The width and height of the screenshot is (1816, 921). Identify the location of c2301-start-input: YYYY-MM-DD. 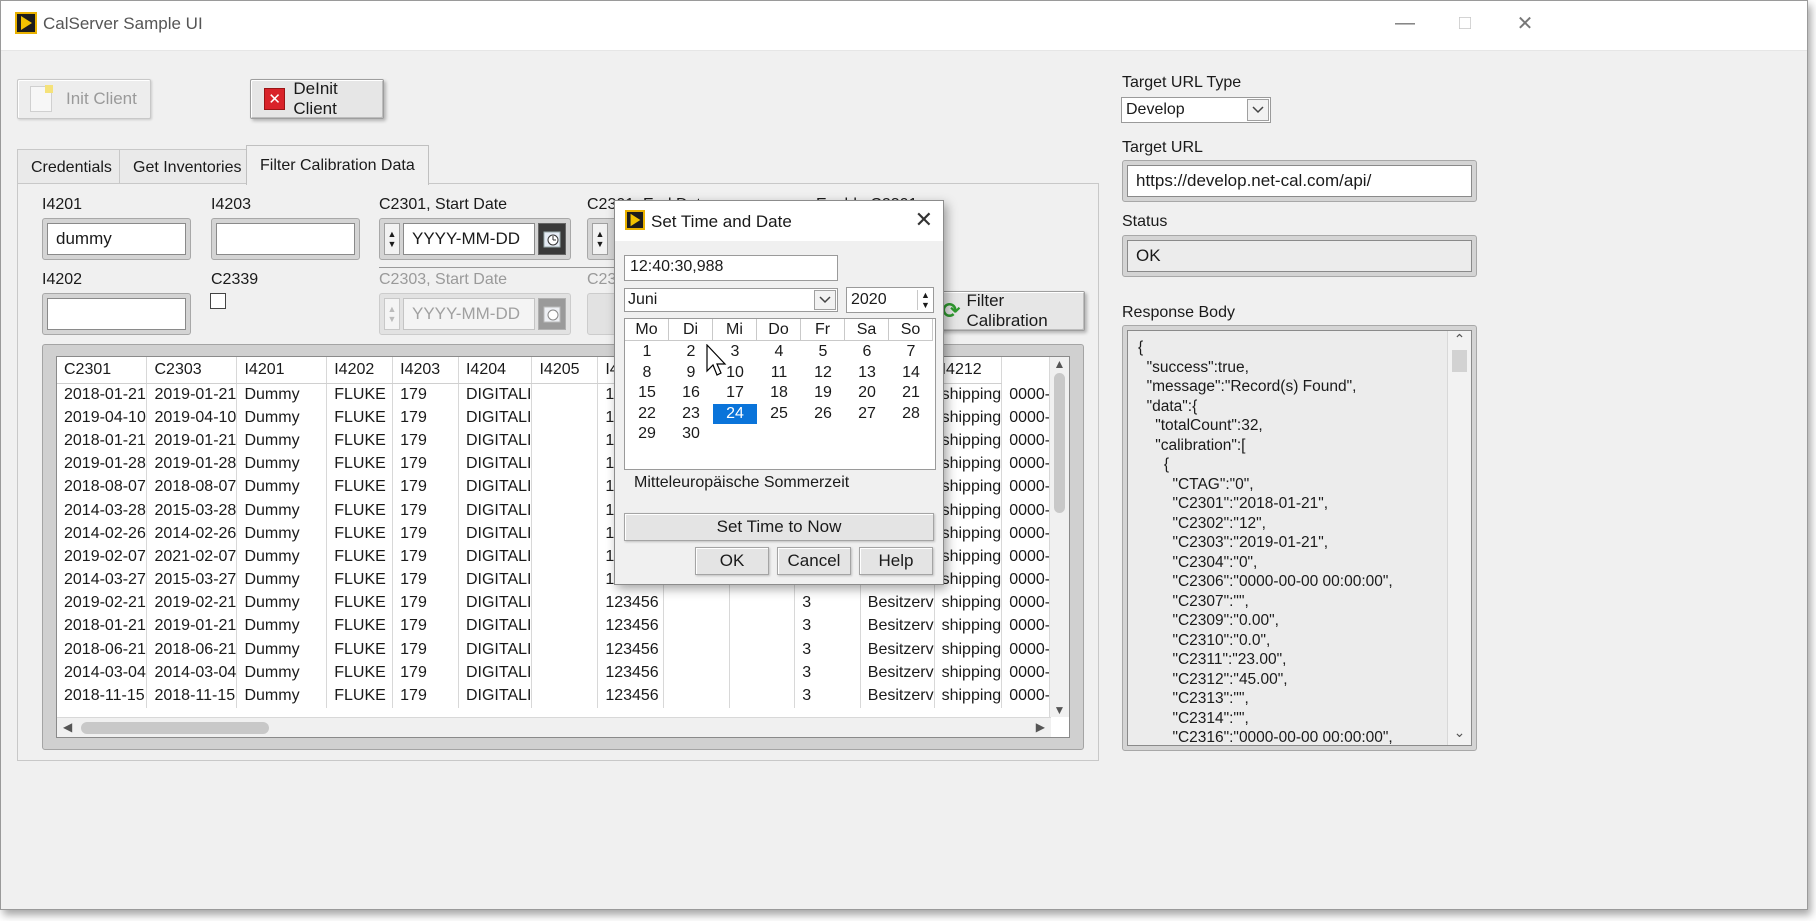
(469, 239).